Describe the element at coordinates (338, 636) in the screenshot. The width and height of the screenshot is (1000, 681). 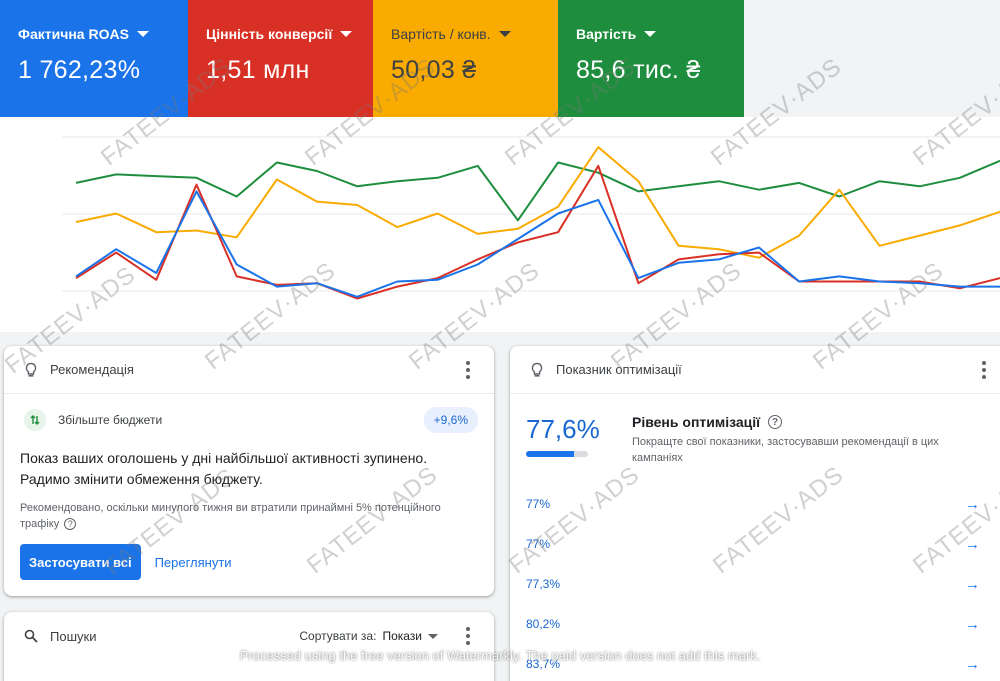
I see `sort-label: Сортувати за:` at that location.